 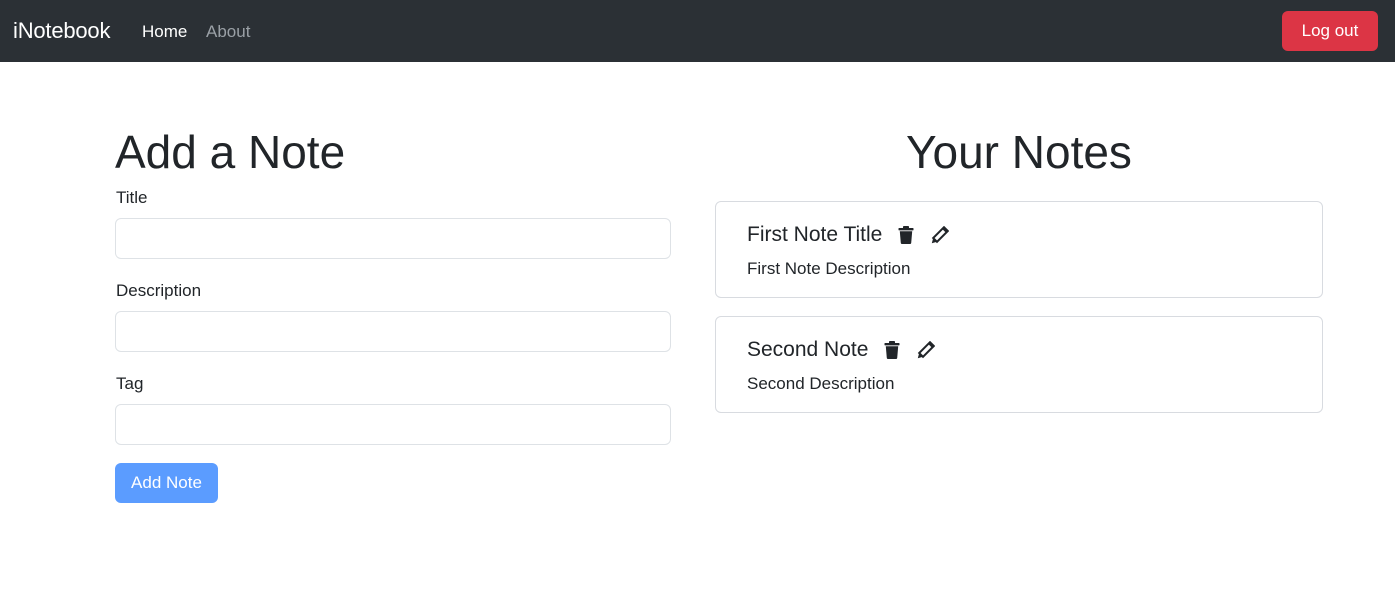 I want to click on nav-link-about: About, so click(x=228, y=32).